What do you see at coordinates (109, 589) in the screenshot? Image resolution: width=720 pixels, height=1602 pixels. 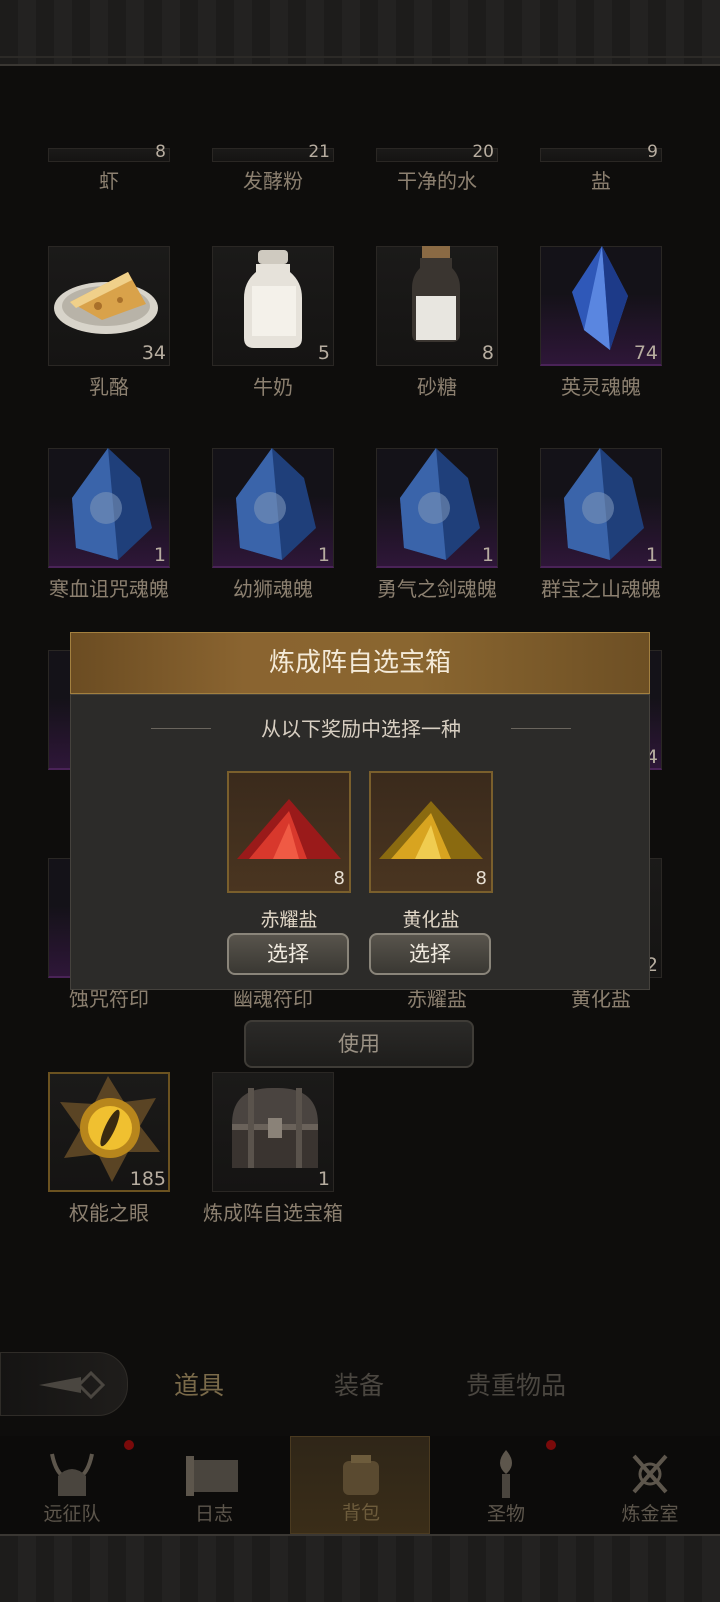 I see `item-name: 寒血诅咒魂魄` at bounding box center [109, 589].